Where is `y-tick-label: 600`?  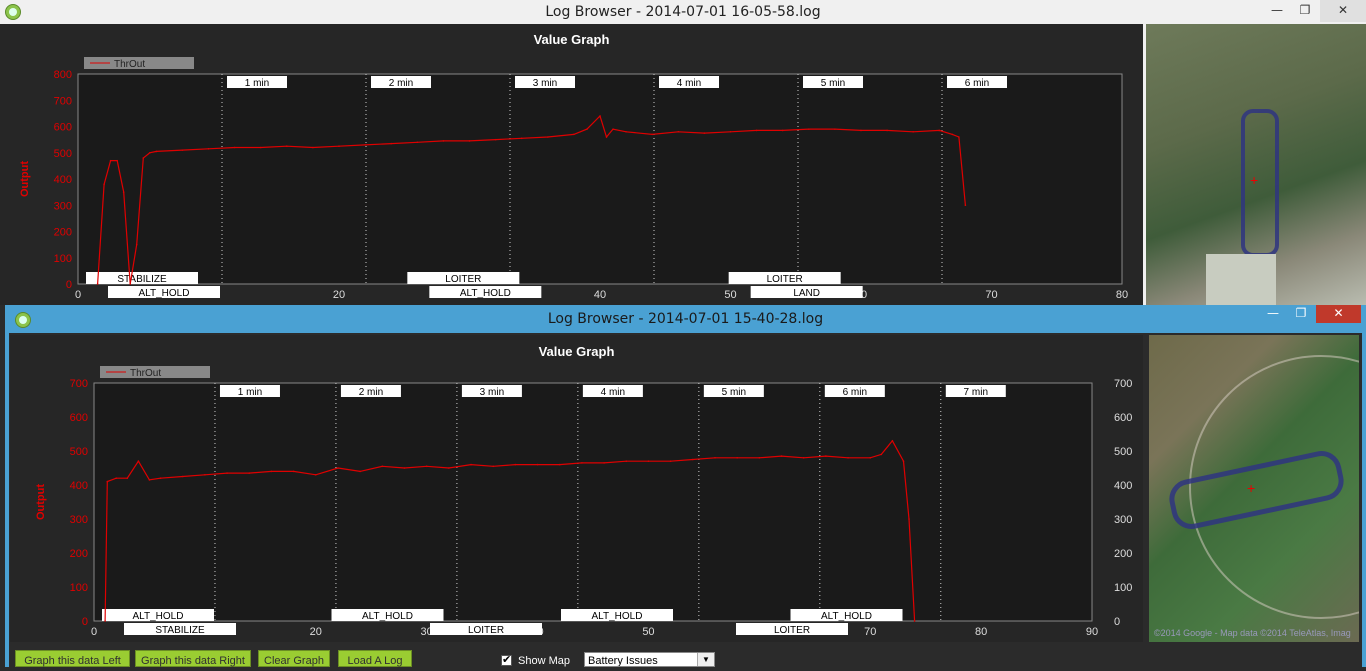
y-tick-label: 600 is located at coordinates (63, 128).